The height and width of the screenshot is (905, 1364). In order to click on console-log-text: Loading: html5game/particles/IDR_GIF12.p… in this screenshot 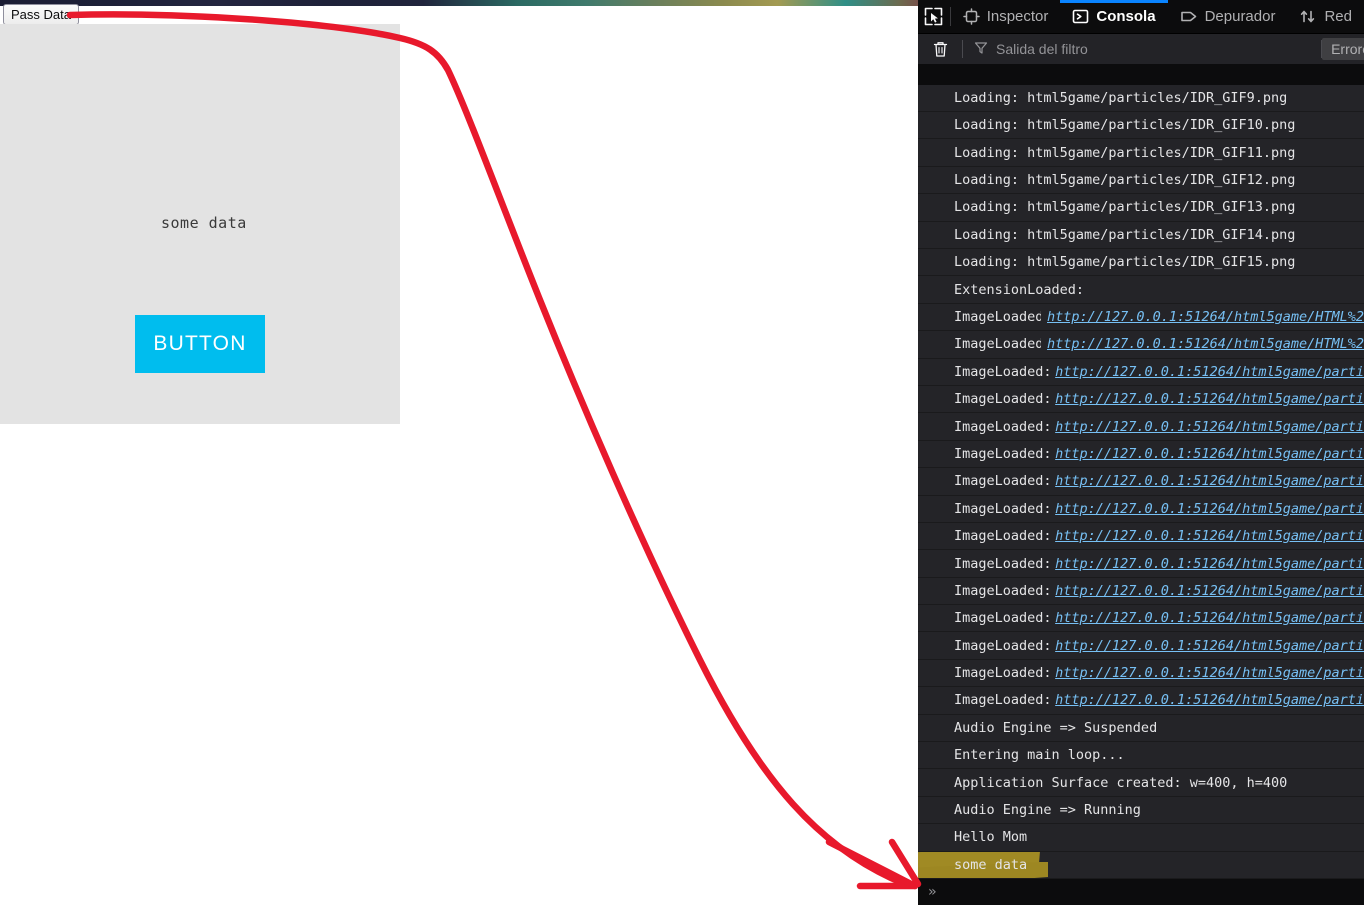, I will do `click(1125, 180)`.